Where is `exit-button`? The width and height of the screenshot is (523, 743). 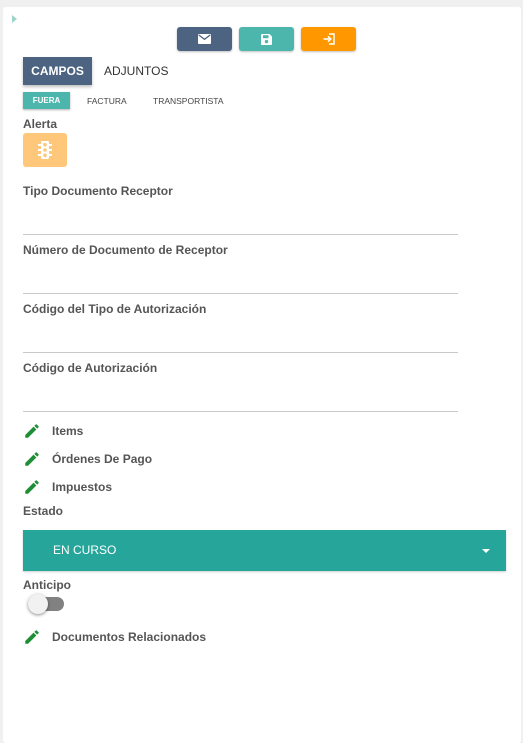
exit-button is located at coordinates (328, 39).